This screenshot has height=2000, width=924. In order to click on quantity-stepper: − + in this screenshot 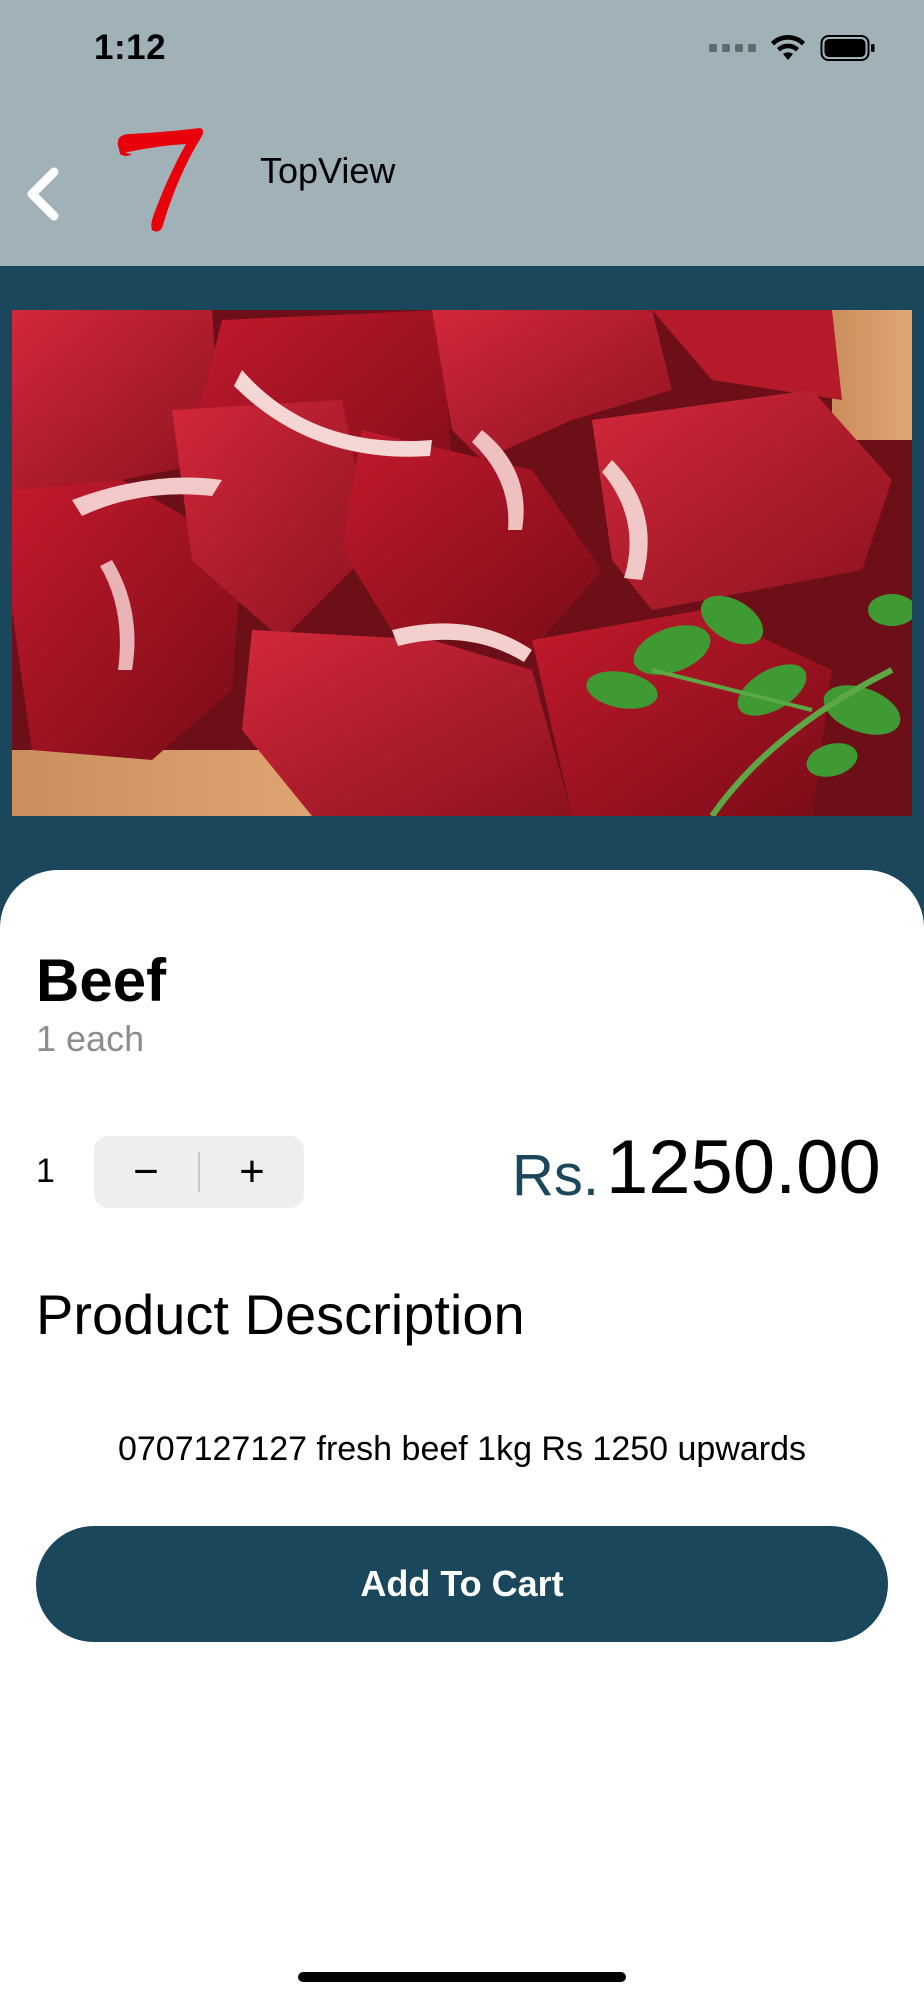, I will do `click(199, 1172)`.